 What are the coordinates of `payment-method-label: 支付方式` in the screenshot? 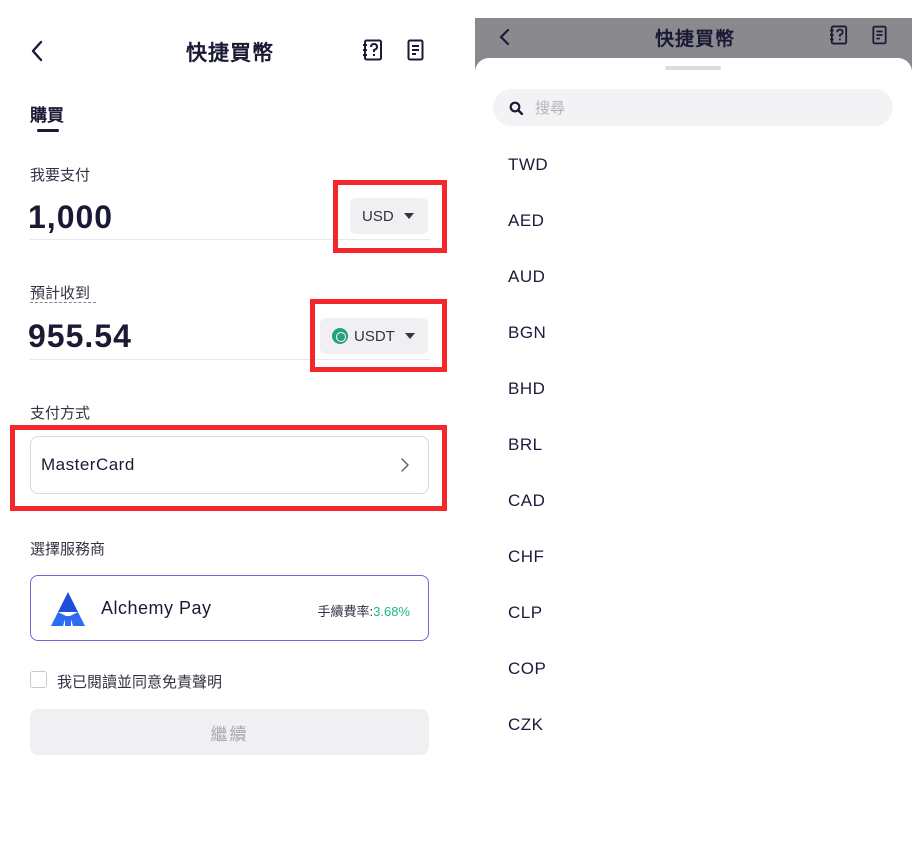 It's located at (60, 413).